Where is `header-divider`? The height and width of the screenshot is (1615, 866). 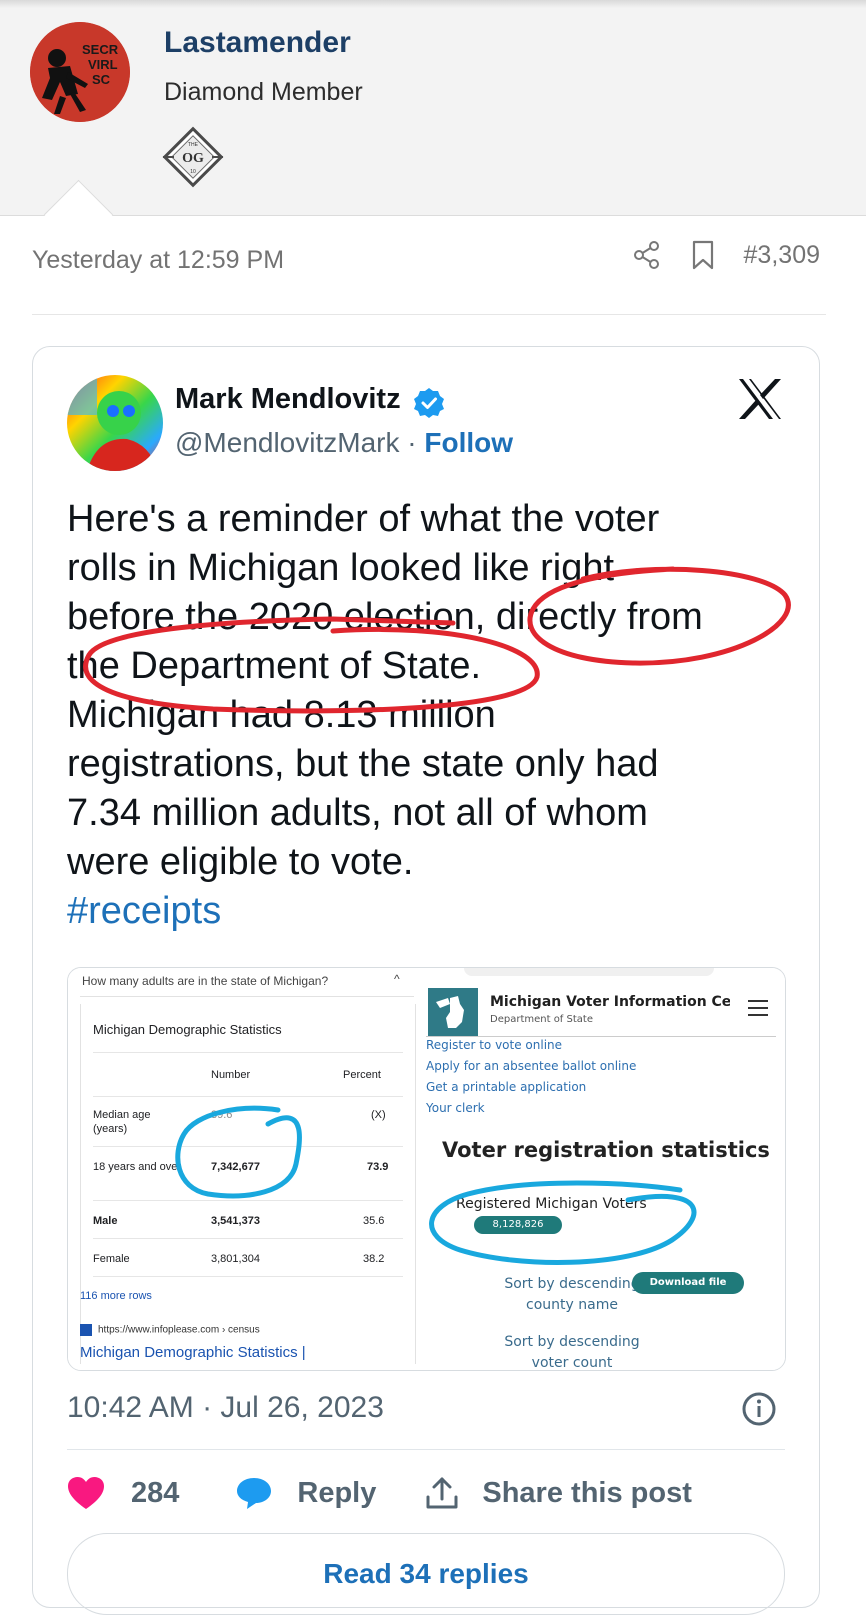
header-divider is located at coordinates (601, 1036).